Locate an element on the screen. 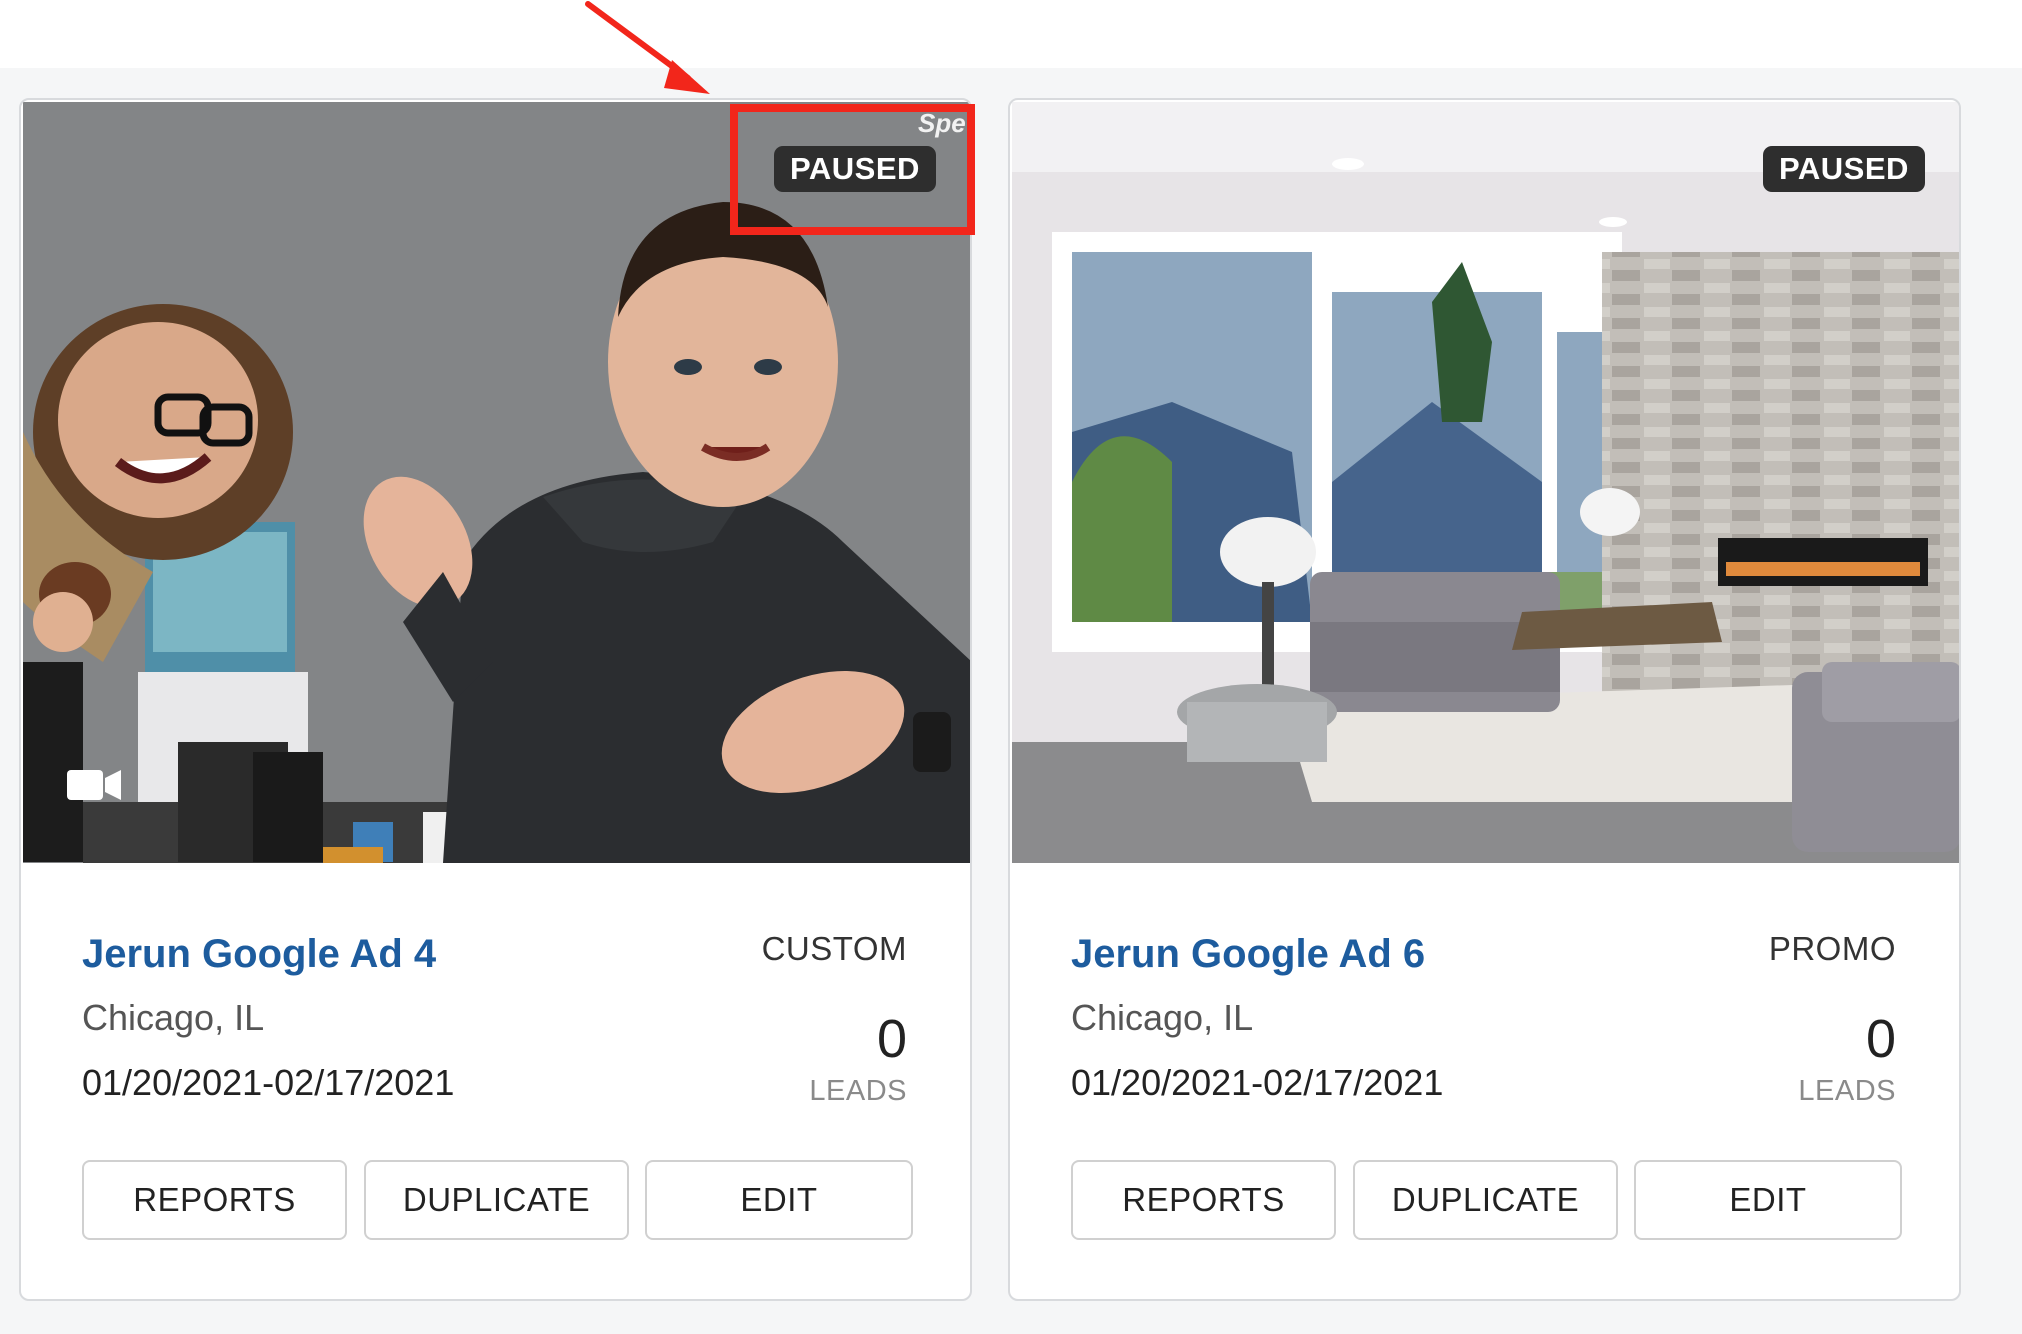 This screenshot has width=2022, height=1334. ad-type-label: PROMO is located at coordinates (1832, 948).